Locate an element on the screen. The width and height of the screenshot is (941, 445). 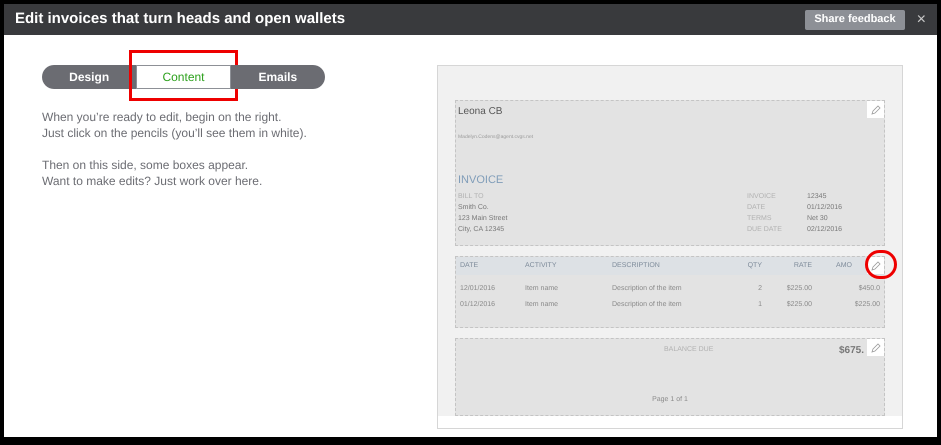
tab: Content is located at coordinates (183, 77).